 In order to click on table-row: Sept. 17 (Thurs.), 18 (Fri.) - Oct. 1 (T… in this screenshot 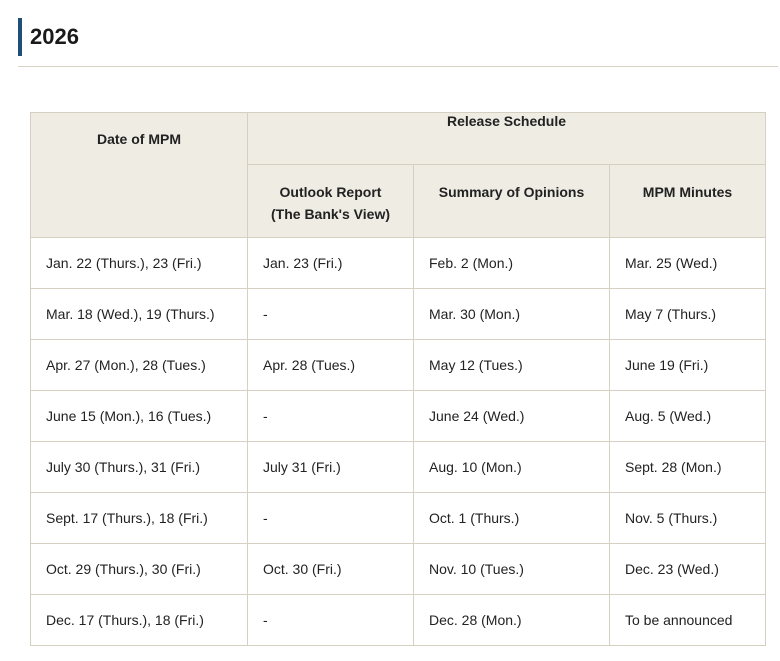, I will do `click(398, 518)`.